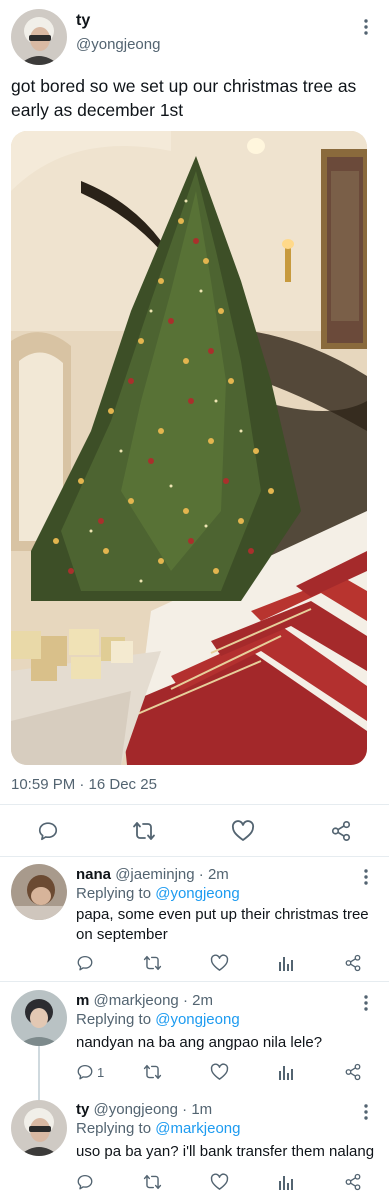 The image size is (389, 1200). What do you see at coordinates (197, 1128) in the screenshot?
I see `replying-to-mention: @markjeong` at bounding box center [197, 1128].